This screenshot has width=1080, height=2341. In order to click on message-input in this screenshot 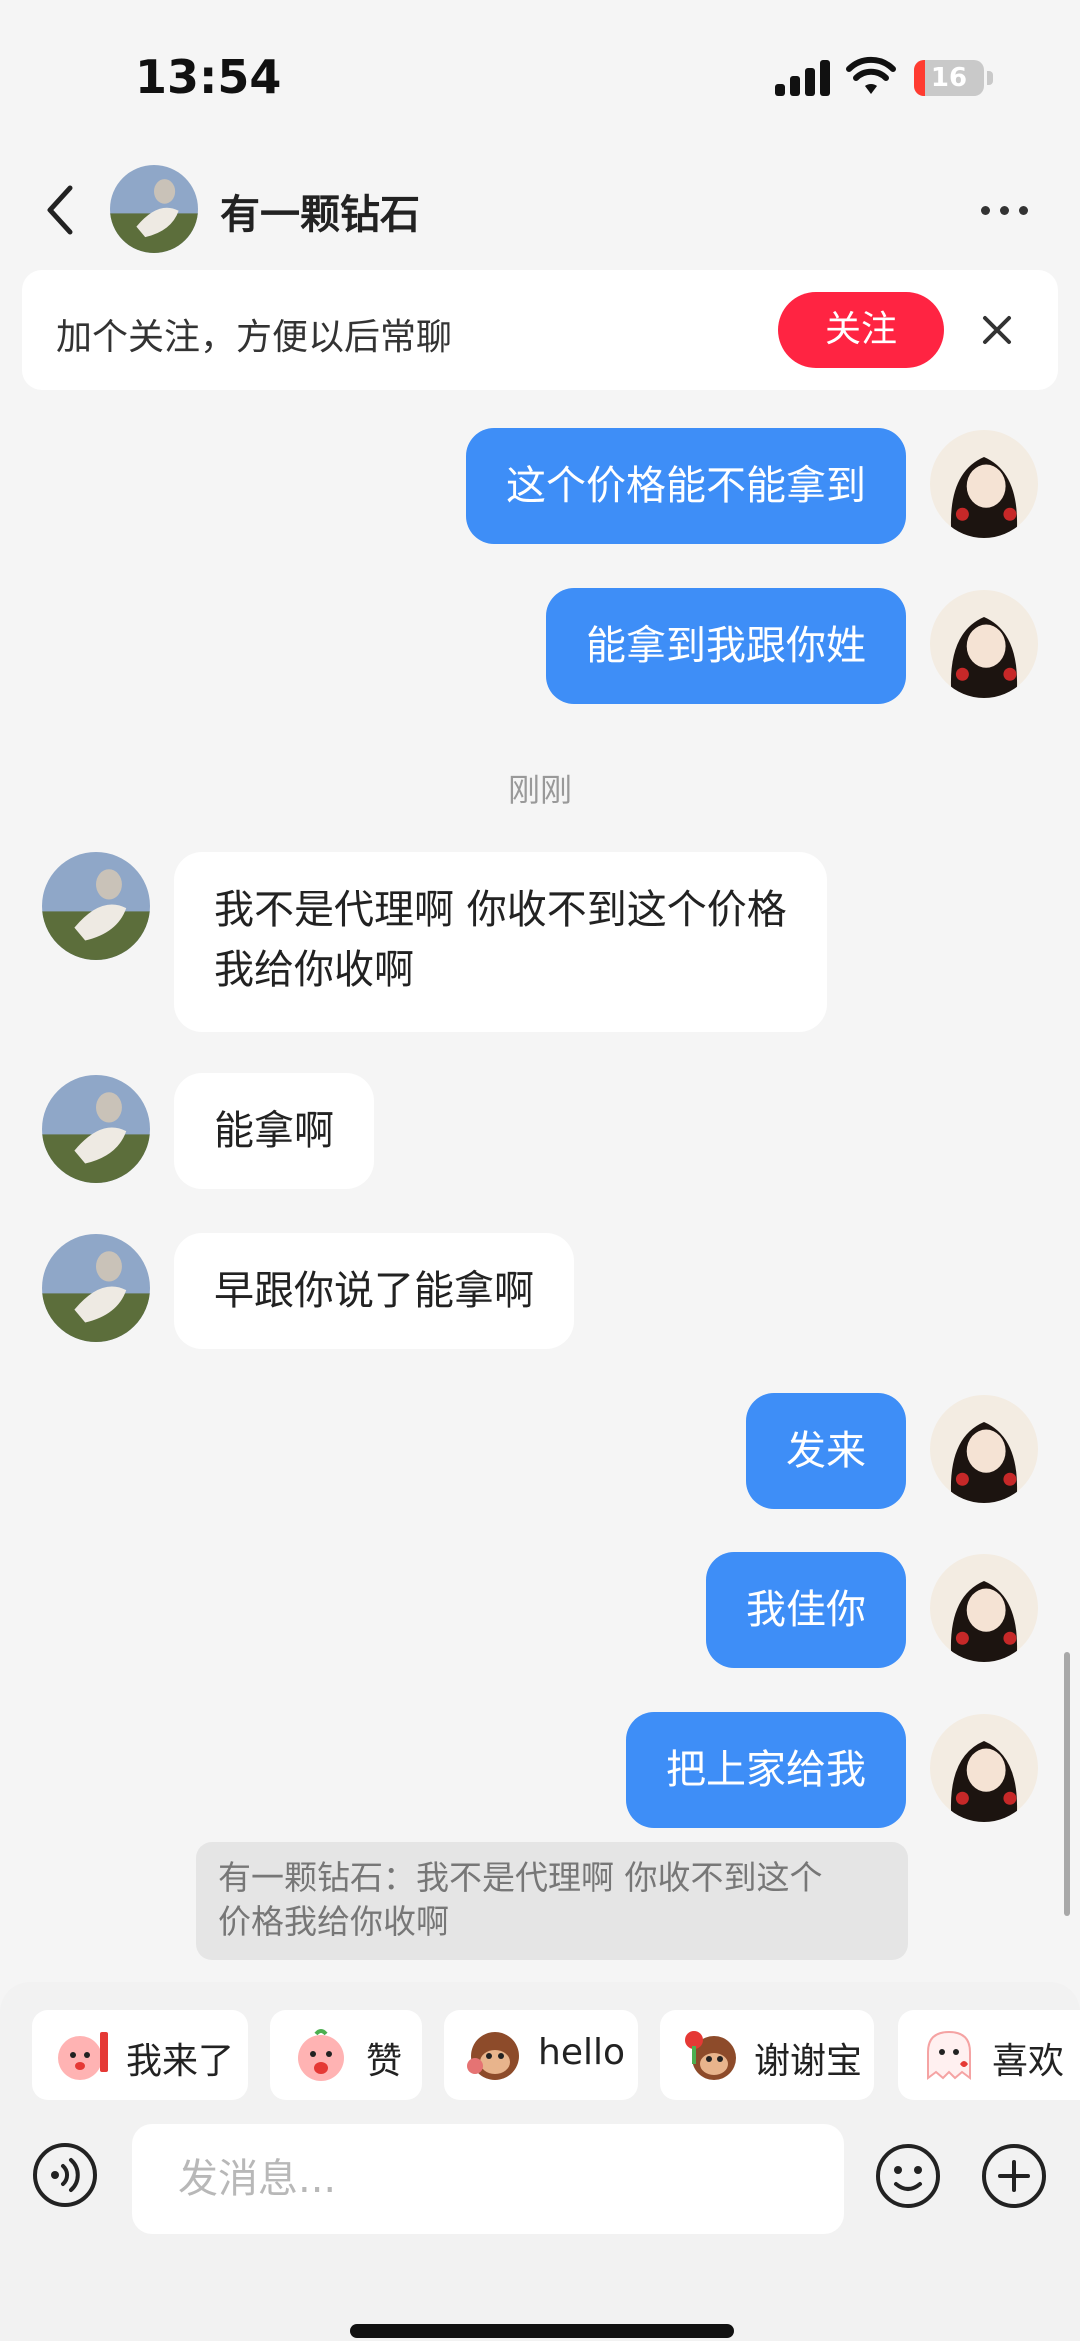, I will do `click(498, 2179)`.